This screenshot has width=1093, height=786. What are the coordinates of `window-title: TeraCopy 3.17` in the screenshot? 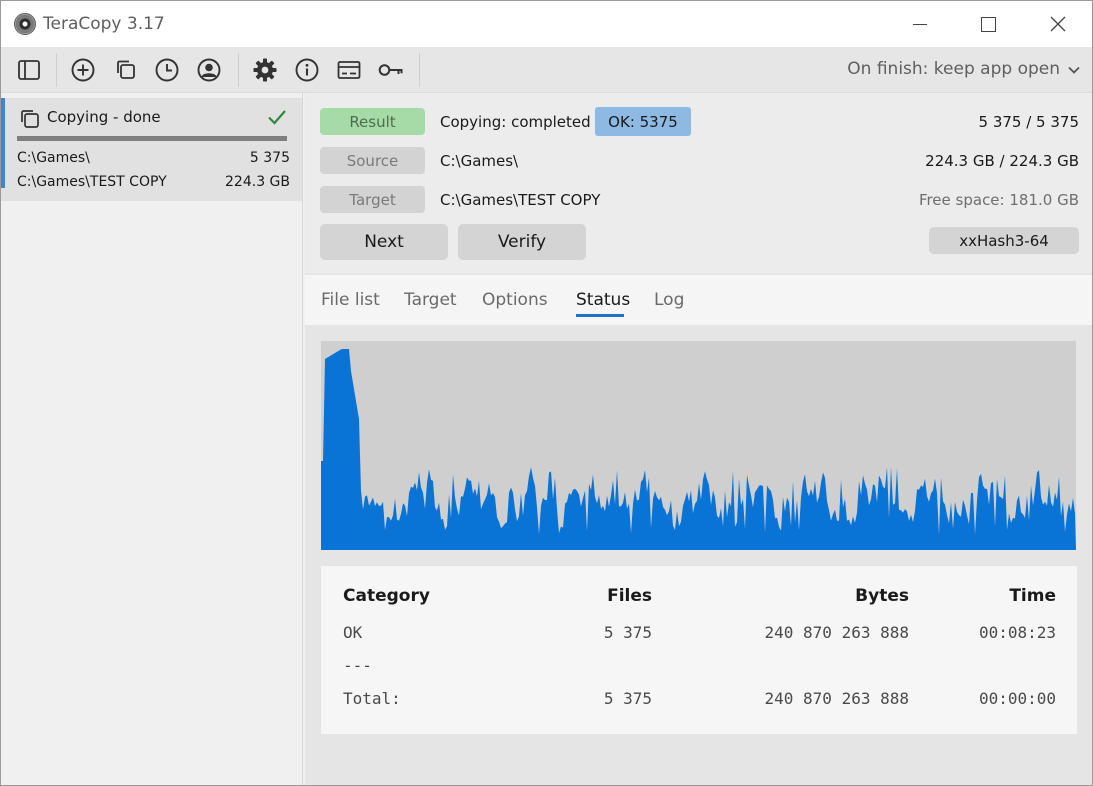 It's located at (104, 24).